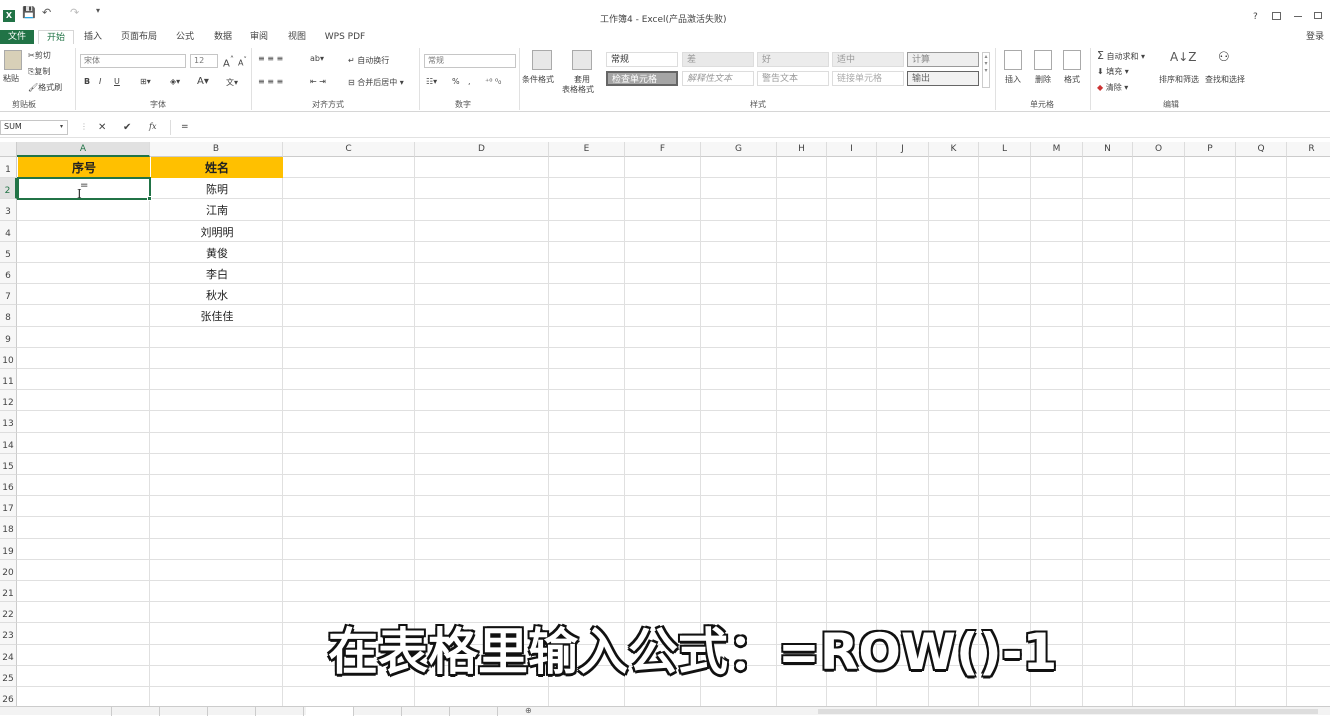 Image resolution: width=1330 pixels, height=716 pixels. What do you see at coordinates (1013, 60) in the screenshot?
I see `insert-cells-icon` at bounding box center [1013, 60].